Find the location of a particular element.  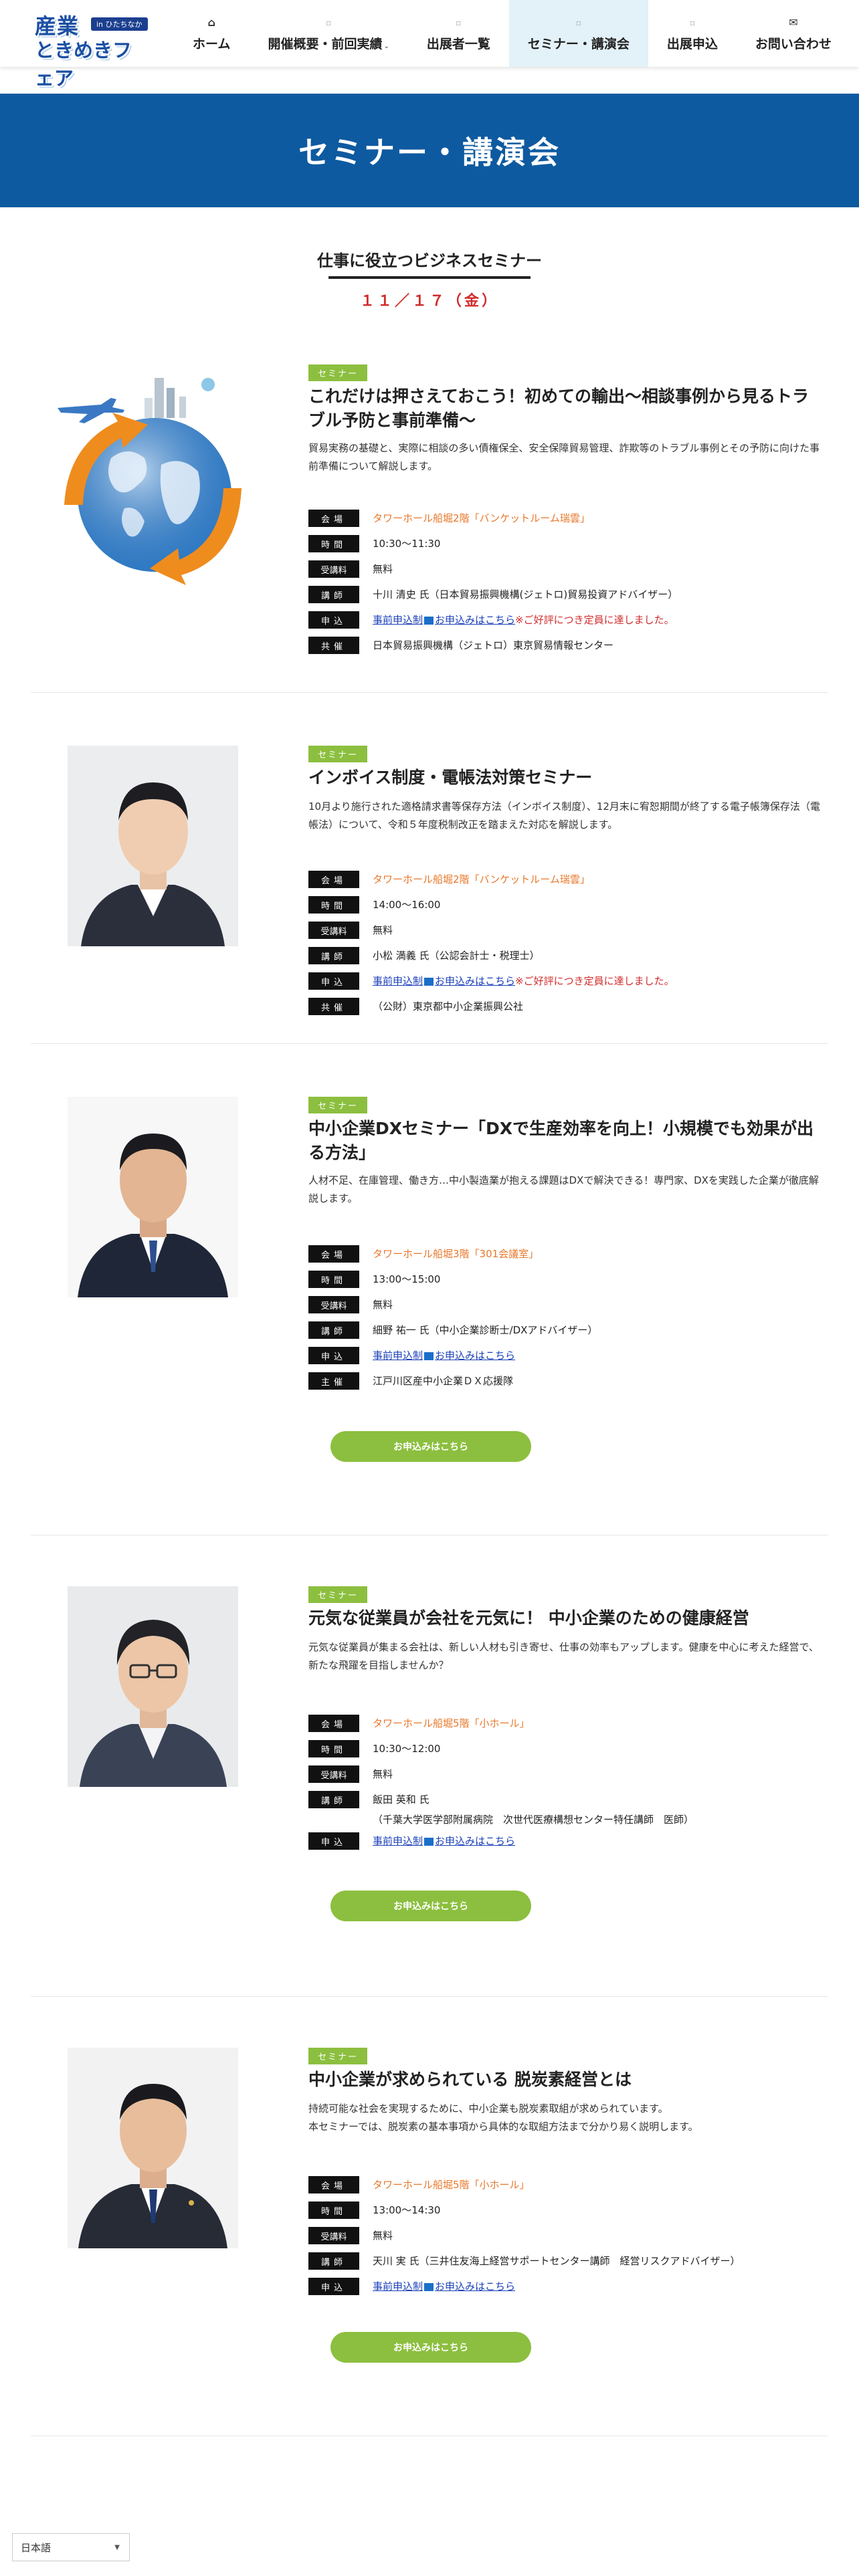

nav-item-contact: ✉ お問い合わせ is located at coordinates (794, 34).